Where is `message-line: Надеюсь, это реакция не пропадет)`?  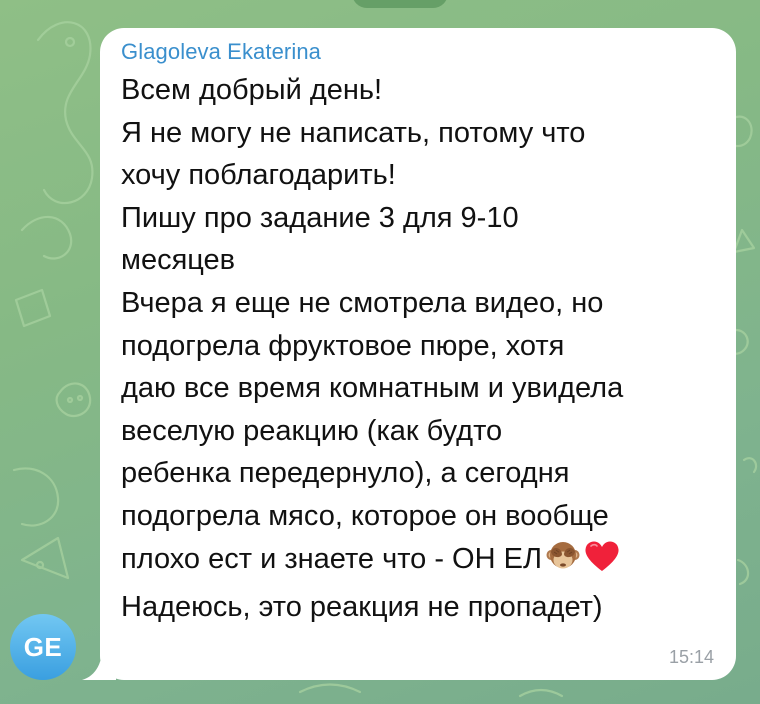 message-line: Надеюсь, это реакция не пропадет) is located at coordinates (362, 607).